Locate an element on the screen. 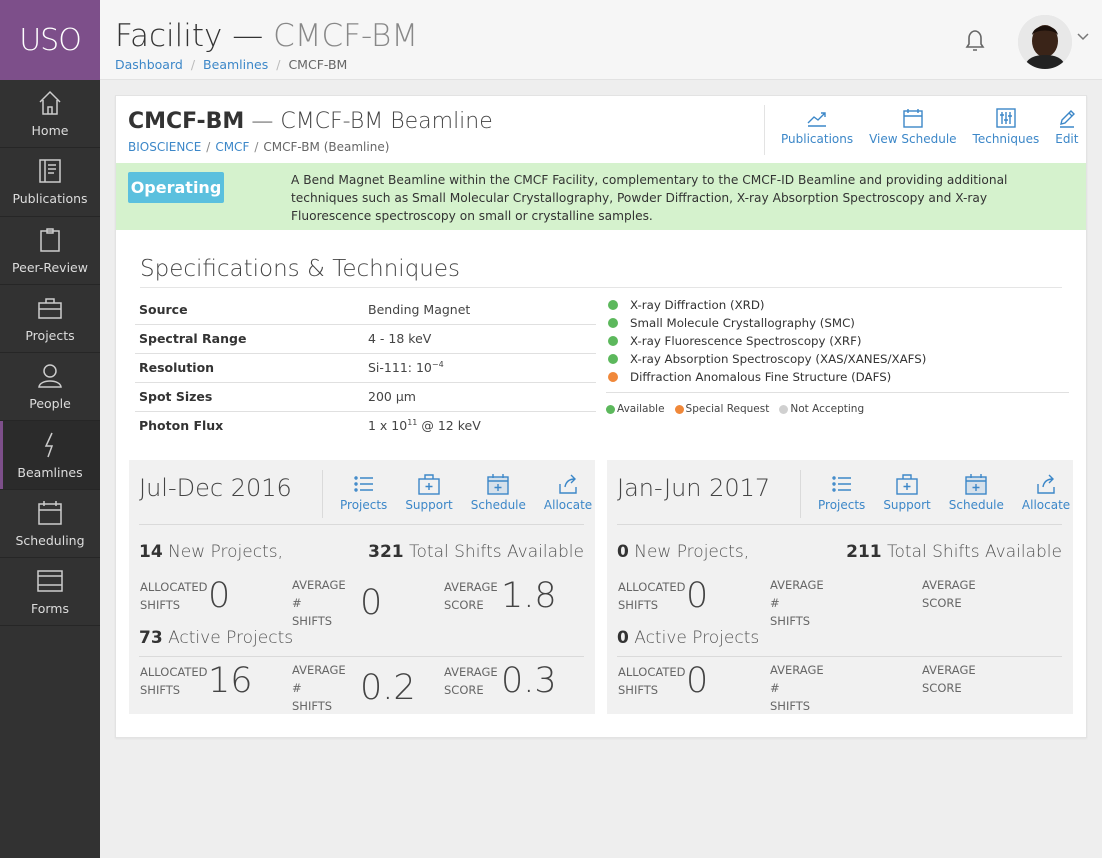 This screenshot has width=1102, height=858. publications-button: Publications is located at coordinates (817, 130).